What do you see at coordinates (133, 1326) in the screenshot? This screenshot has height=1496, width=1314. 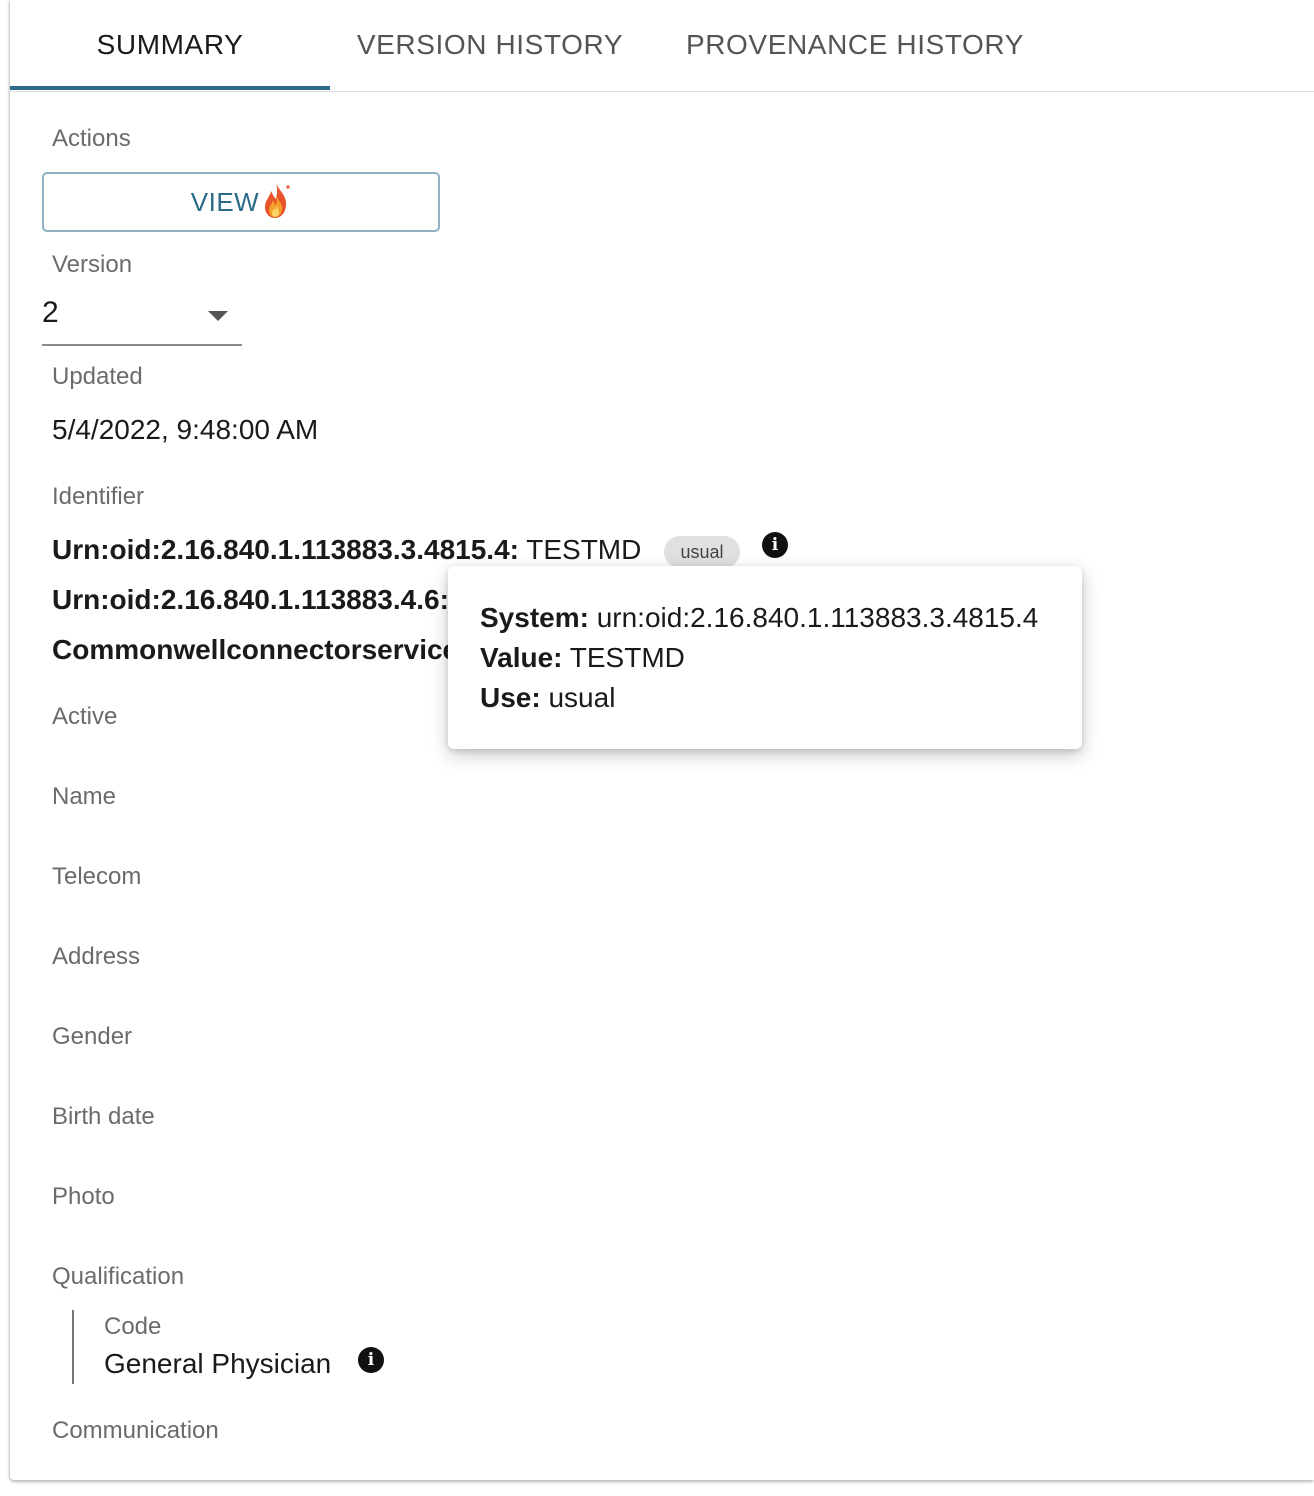 I see `qualification-code-label: Code` at bounding box center [133, 1326].